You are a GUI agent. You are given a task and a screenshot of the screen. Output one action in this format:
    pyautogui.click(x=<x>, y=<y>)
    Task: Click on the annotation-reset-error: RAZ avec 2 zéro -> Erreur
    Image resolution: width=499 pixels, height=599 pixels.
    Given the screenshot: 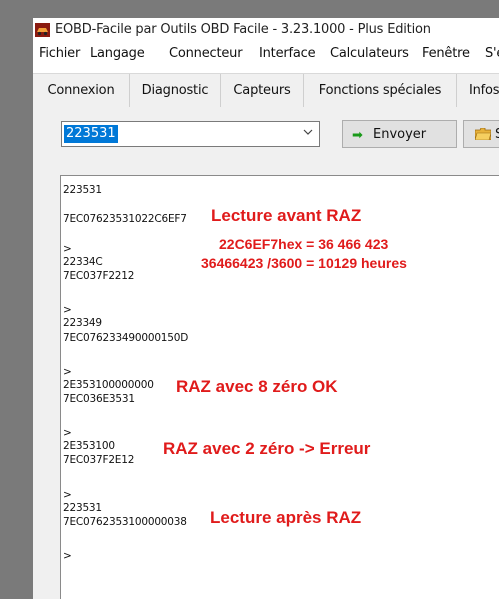 What is the action you would take?
    pyautogui.click(x=267, y=448)
    